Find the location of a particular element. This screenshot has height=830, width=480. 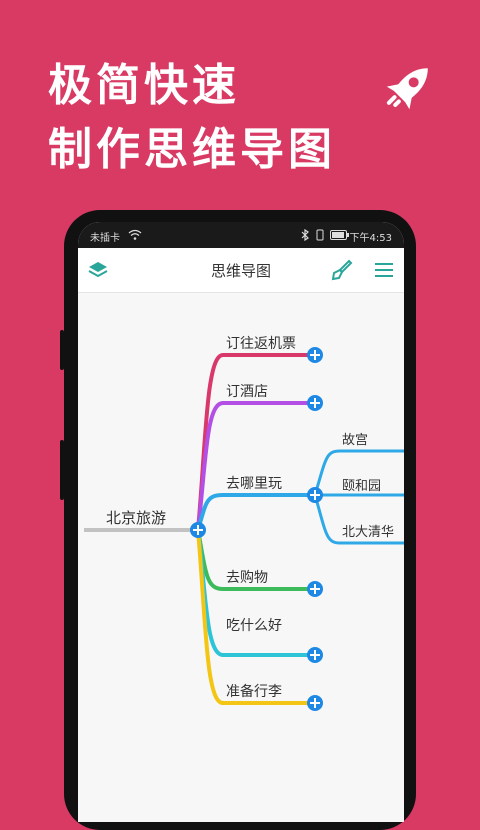

sub-node-1: 故宫 is located at coordinates (355, 438).